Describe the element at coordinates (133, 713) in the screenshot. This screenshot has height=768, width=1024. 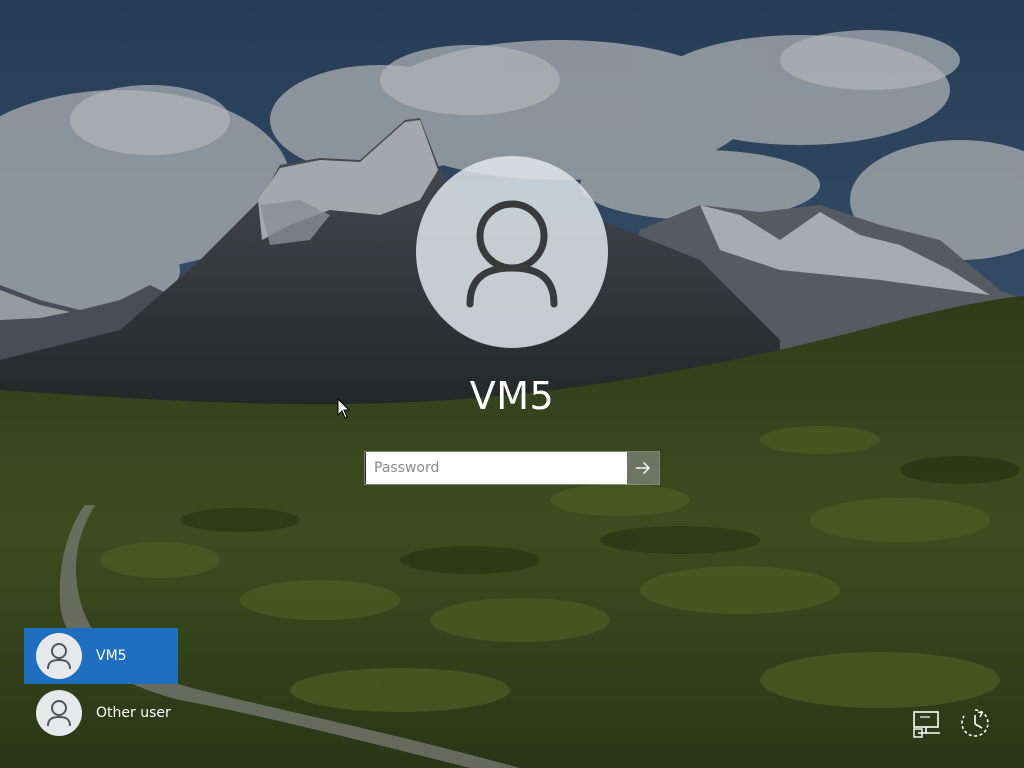
I see `user-list-label: Other user` at that location.